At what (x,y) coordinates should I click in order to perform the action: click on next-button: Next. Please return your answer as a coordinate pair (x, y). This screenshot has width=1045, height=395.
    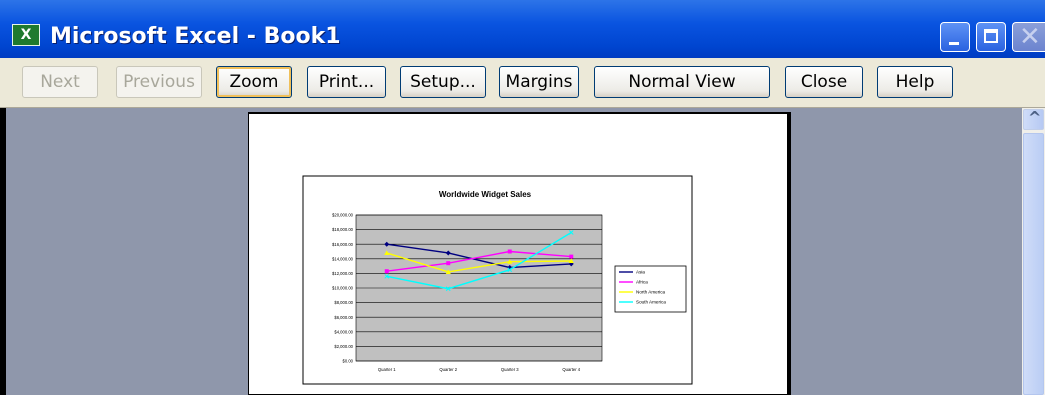
    Looking at the image, I should click on (60, 82).